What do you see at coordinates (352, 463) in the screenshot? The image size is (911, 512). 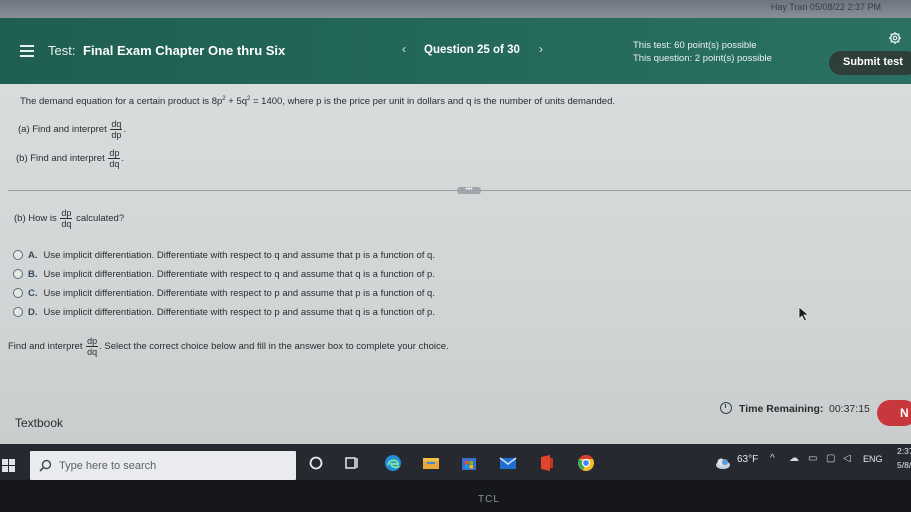 I see `task-view-icon` at bounding box center [352, 463].